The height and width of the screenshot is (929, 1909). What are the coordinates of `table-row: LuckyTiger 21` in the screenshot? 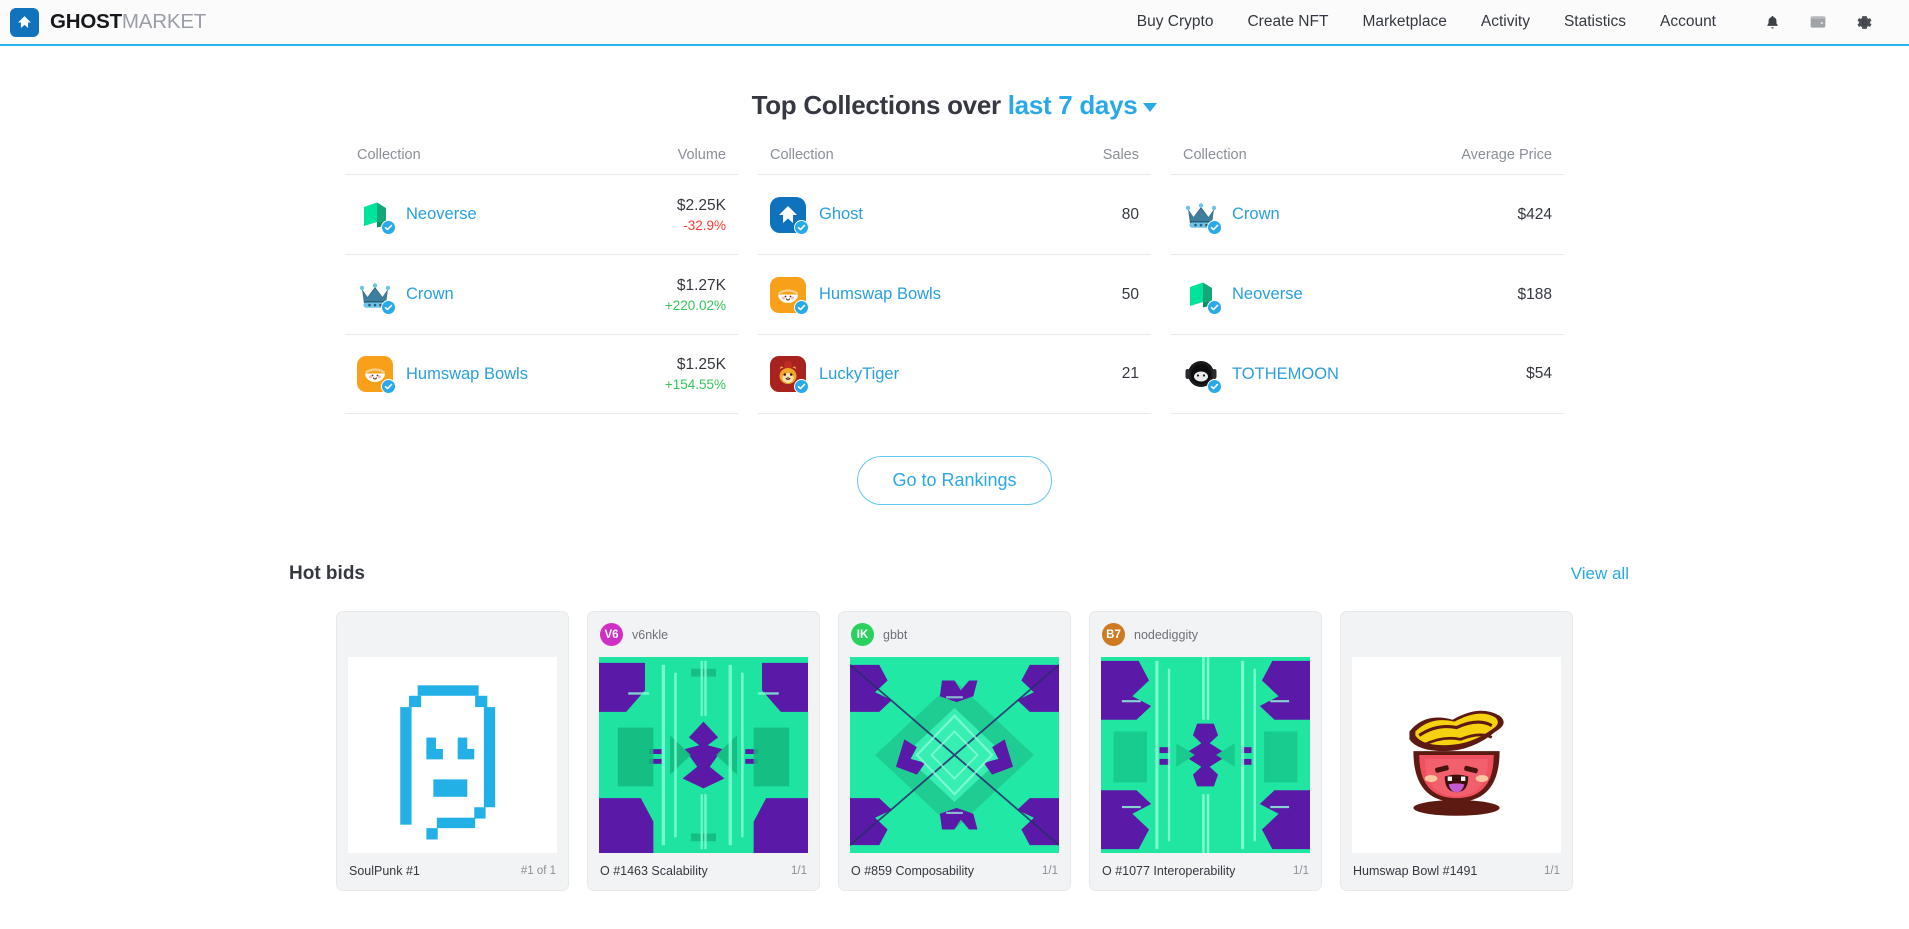 It's located at (954, 374).